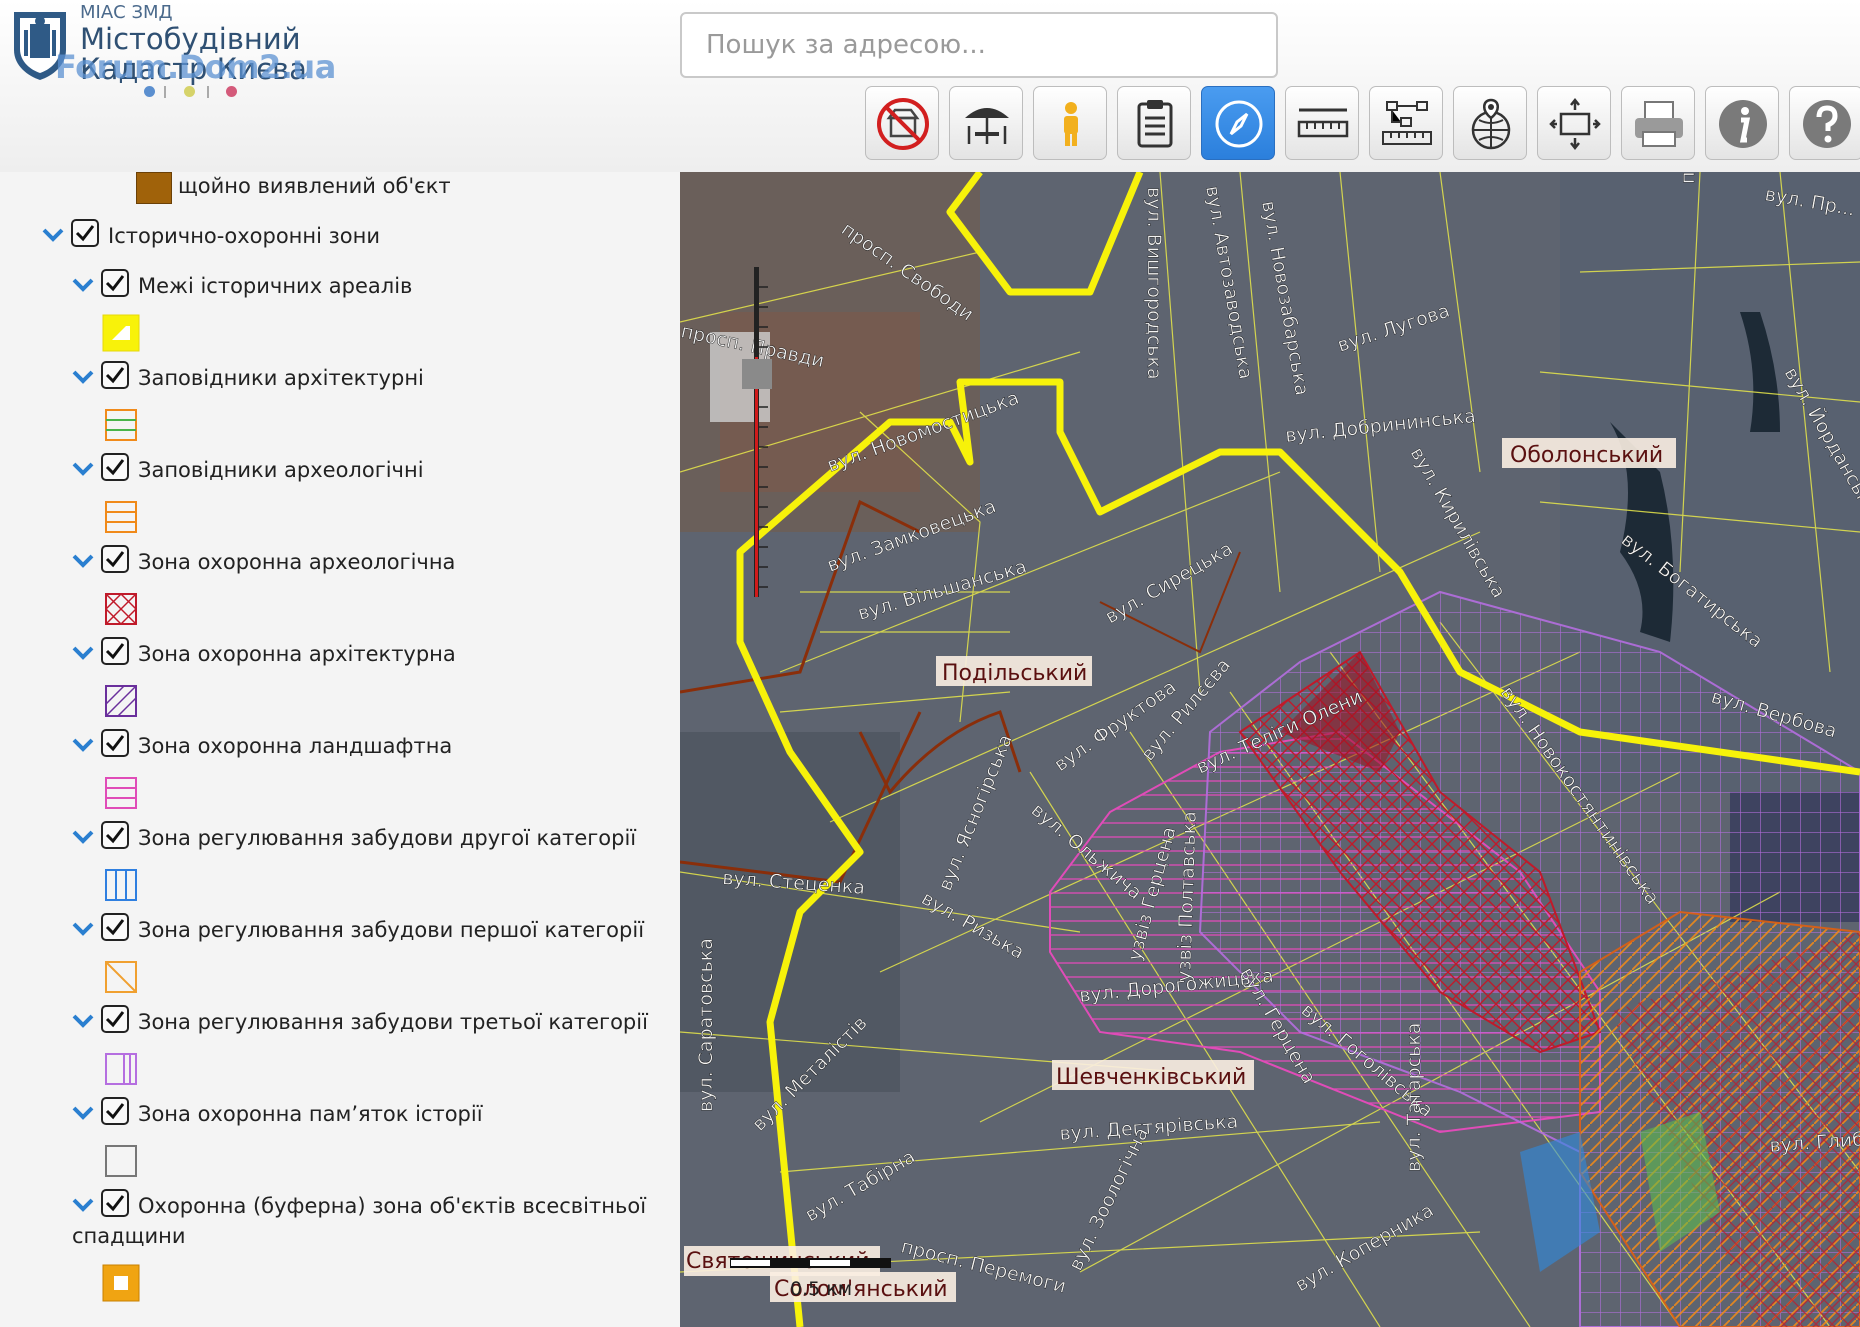 Image resolution: width=1860 pixels, height=1327 pixels. I want to click on person-icon, so click(1071, 124).